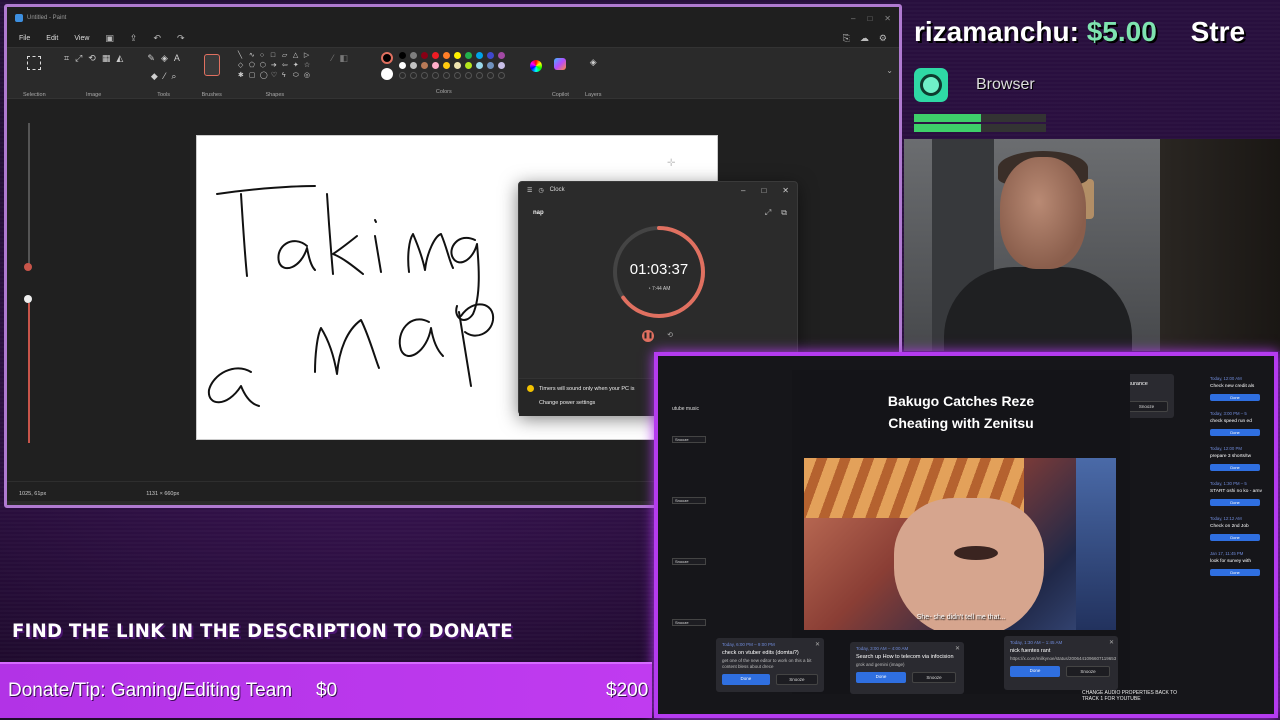  I want to click on flip-icon: ◭, so click(119, 58).